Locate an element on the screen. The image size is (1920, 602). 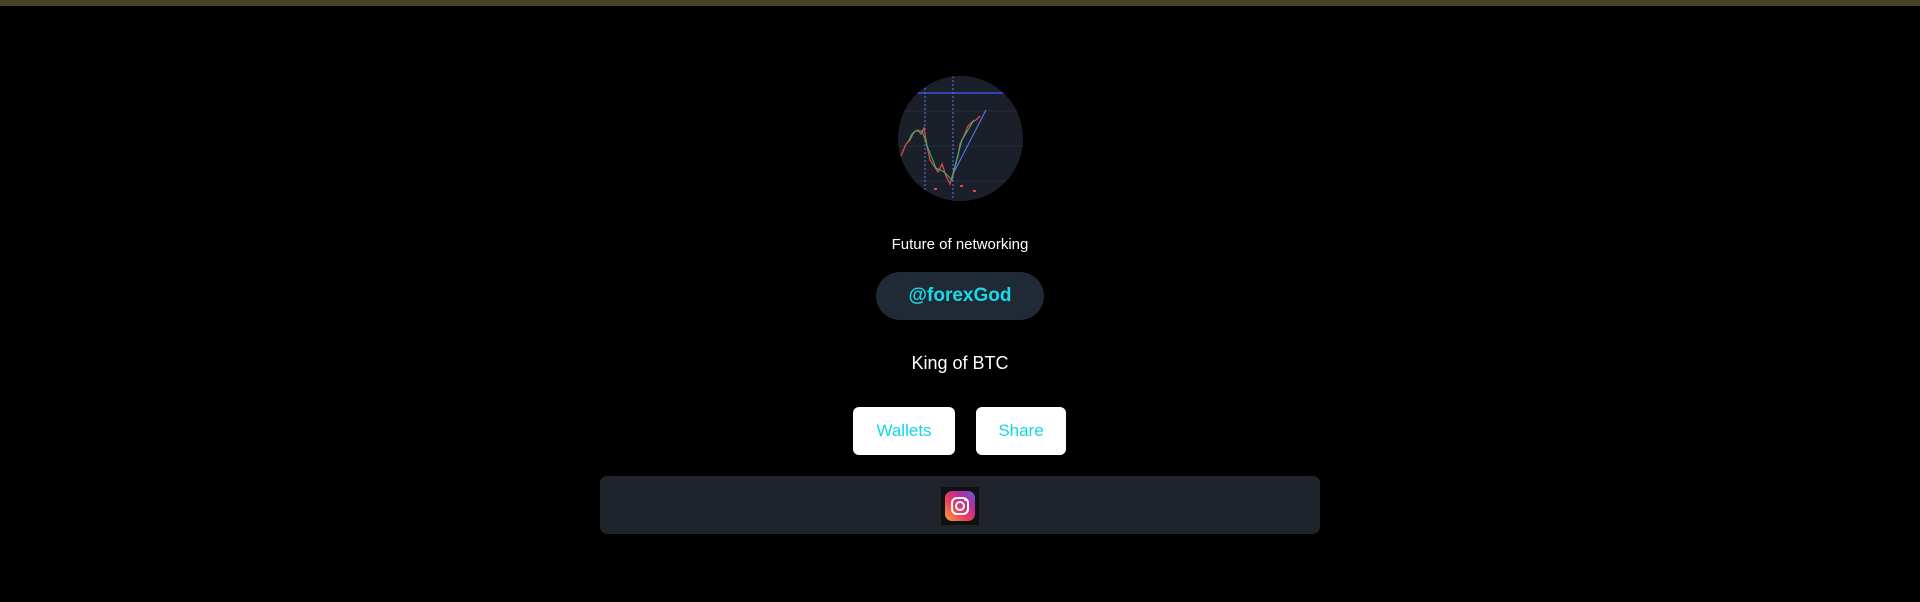
instagram-icon-lens is located at coordinates (960, 506).